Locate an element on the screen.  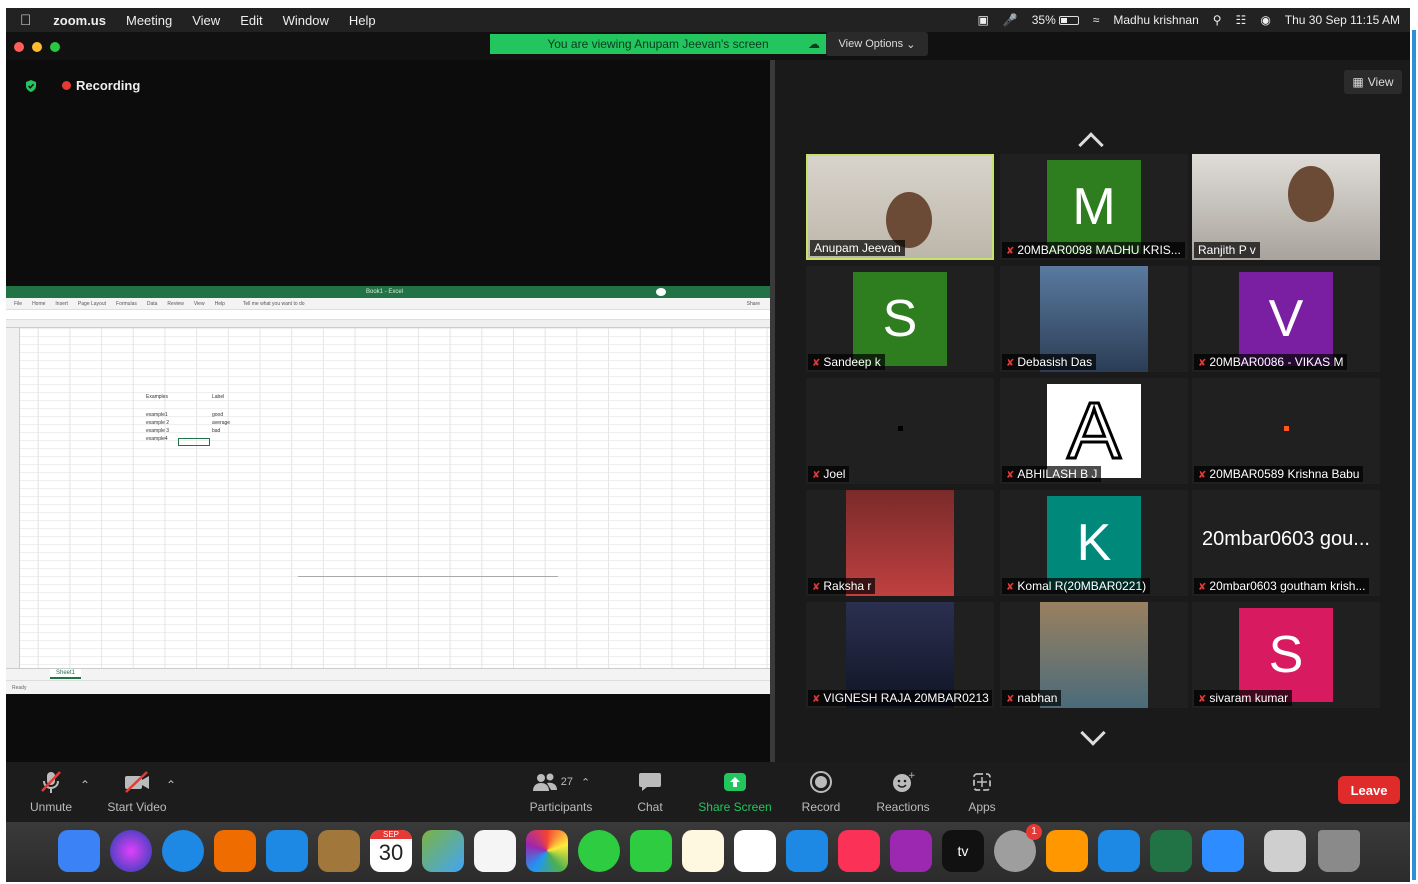
mail-icon is located at coordinates (287, 851).